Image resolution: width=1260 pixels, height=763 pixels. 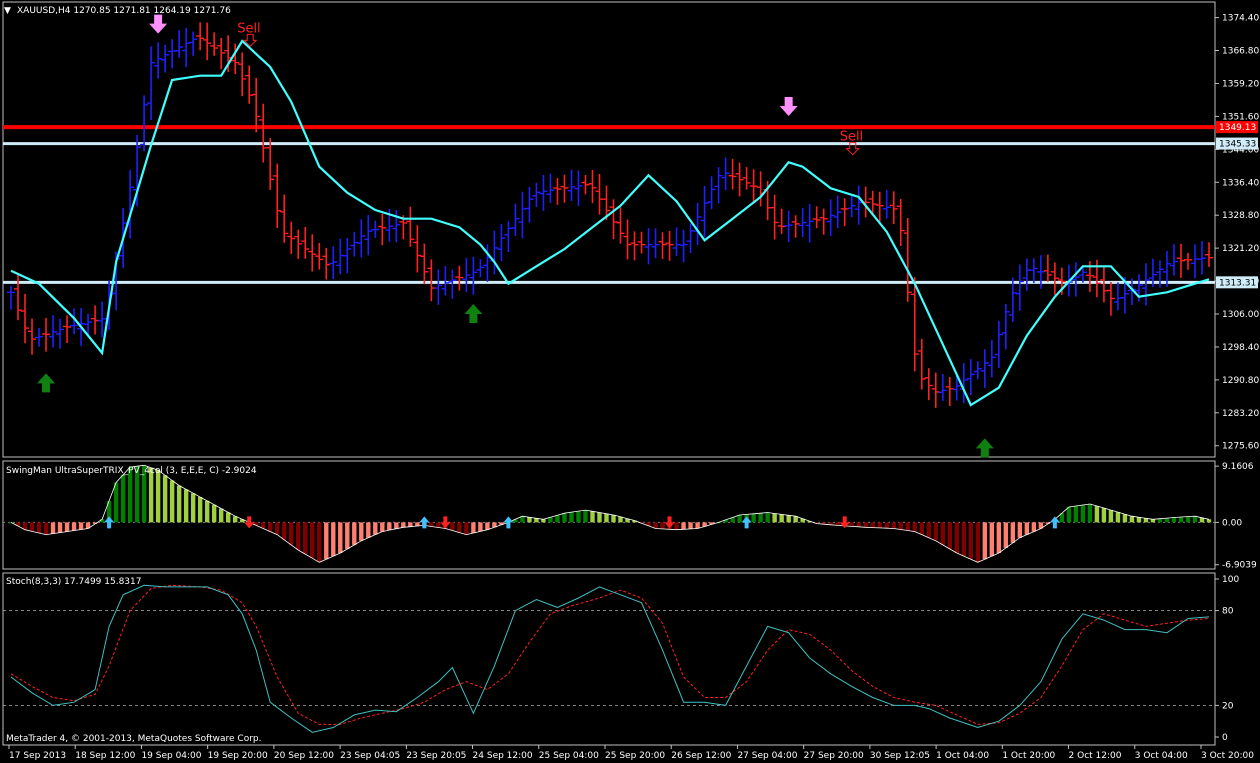 I want to click on price-tag-label: 1349.13, so click(x=1237, y=128).